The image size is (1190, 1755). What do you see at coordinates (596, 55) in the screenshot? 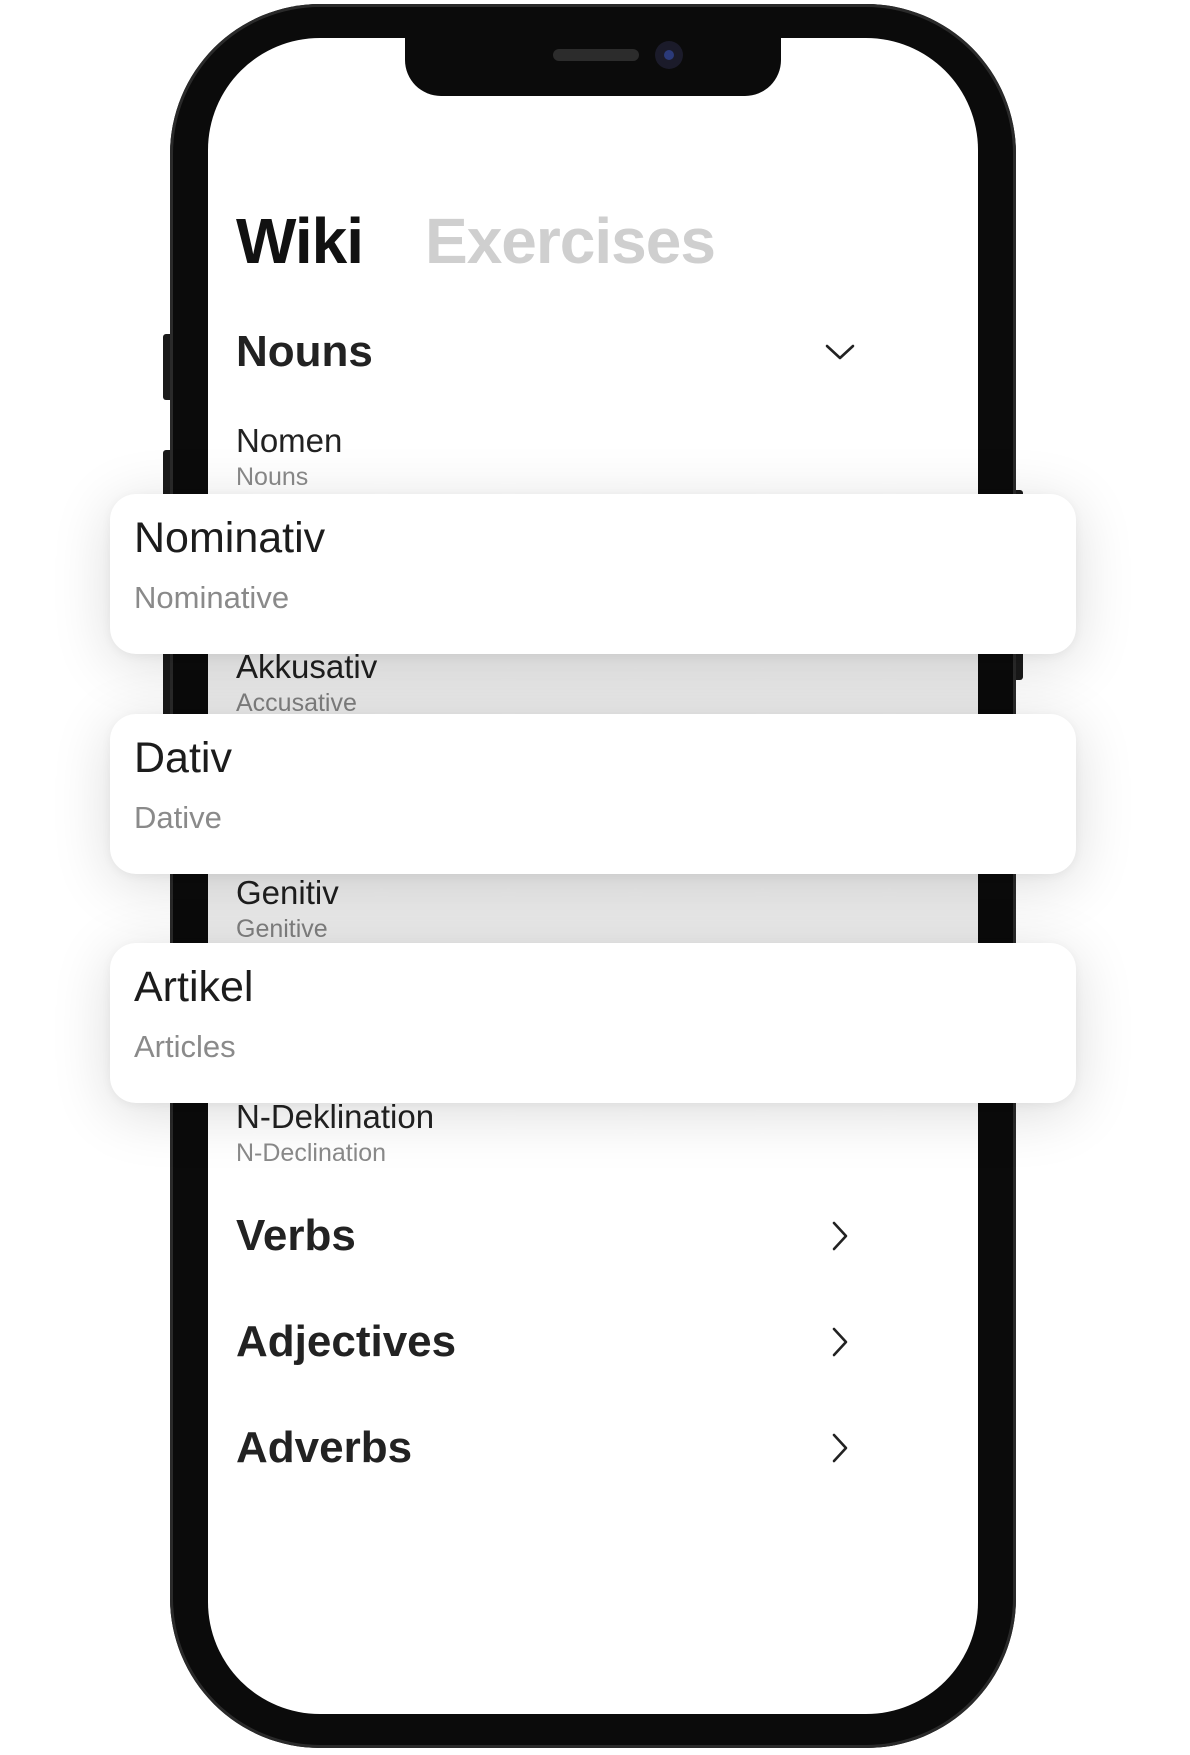
I see `speaker-grille` at bounding box center [596, 55].